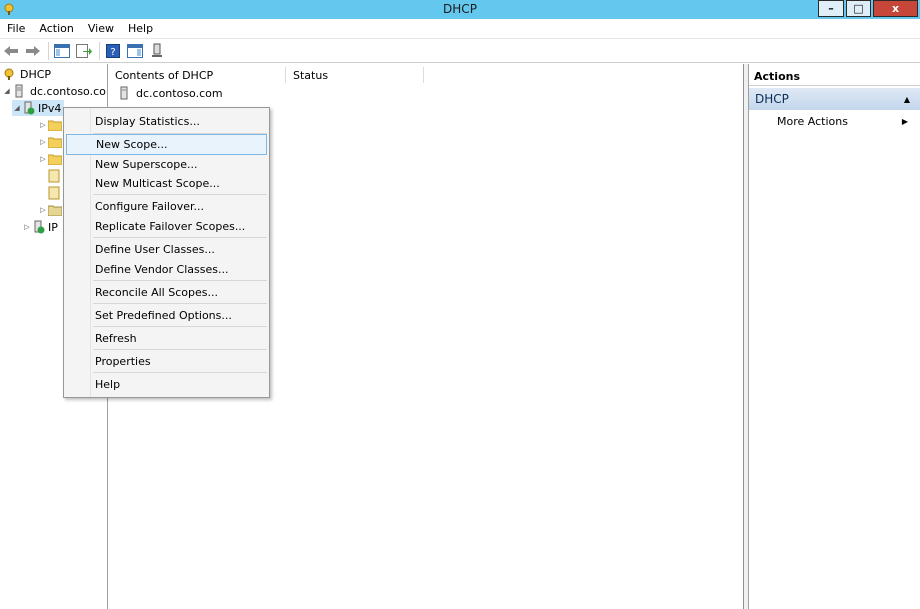 The width and height of the screenshot is (920, 609). What do you see at coordinates (460, 29) in the screenshot?
I see `menu-bar: File Action View Help` at bounding box center [460, 29].